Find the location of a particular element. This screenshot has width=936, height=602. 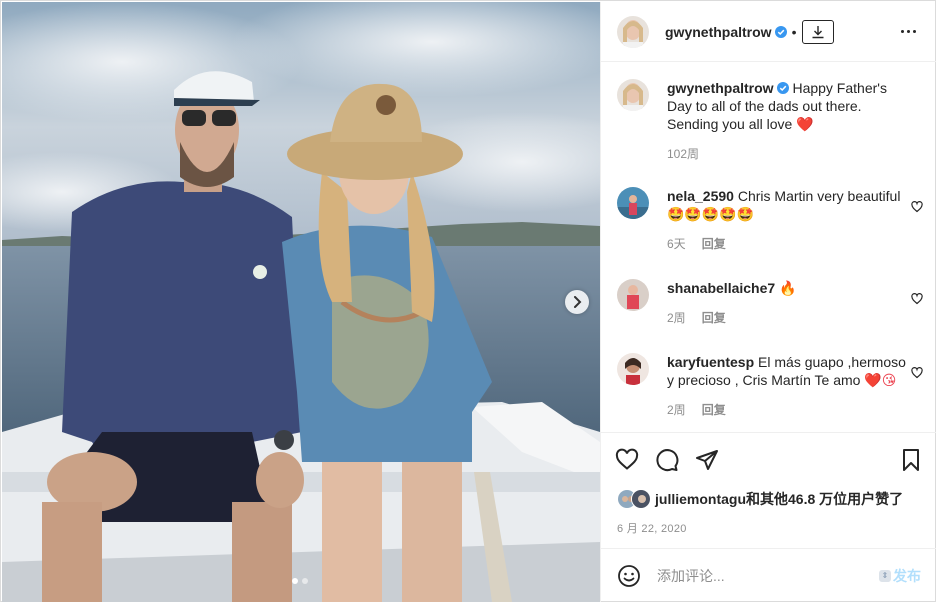

carousel-next-button is located at coordinates (577, 302).